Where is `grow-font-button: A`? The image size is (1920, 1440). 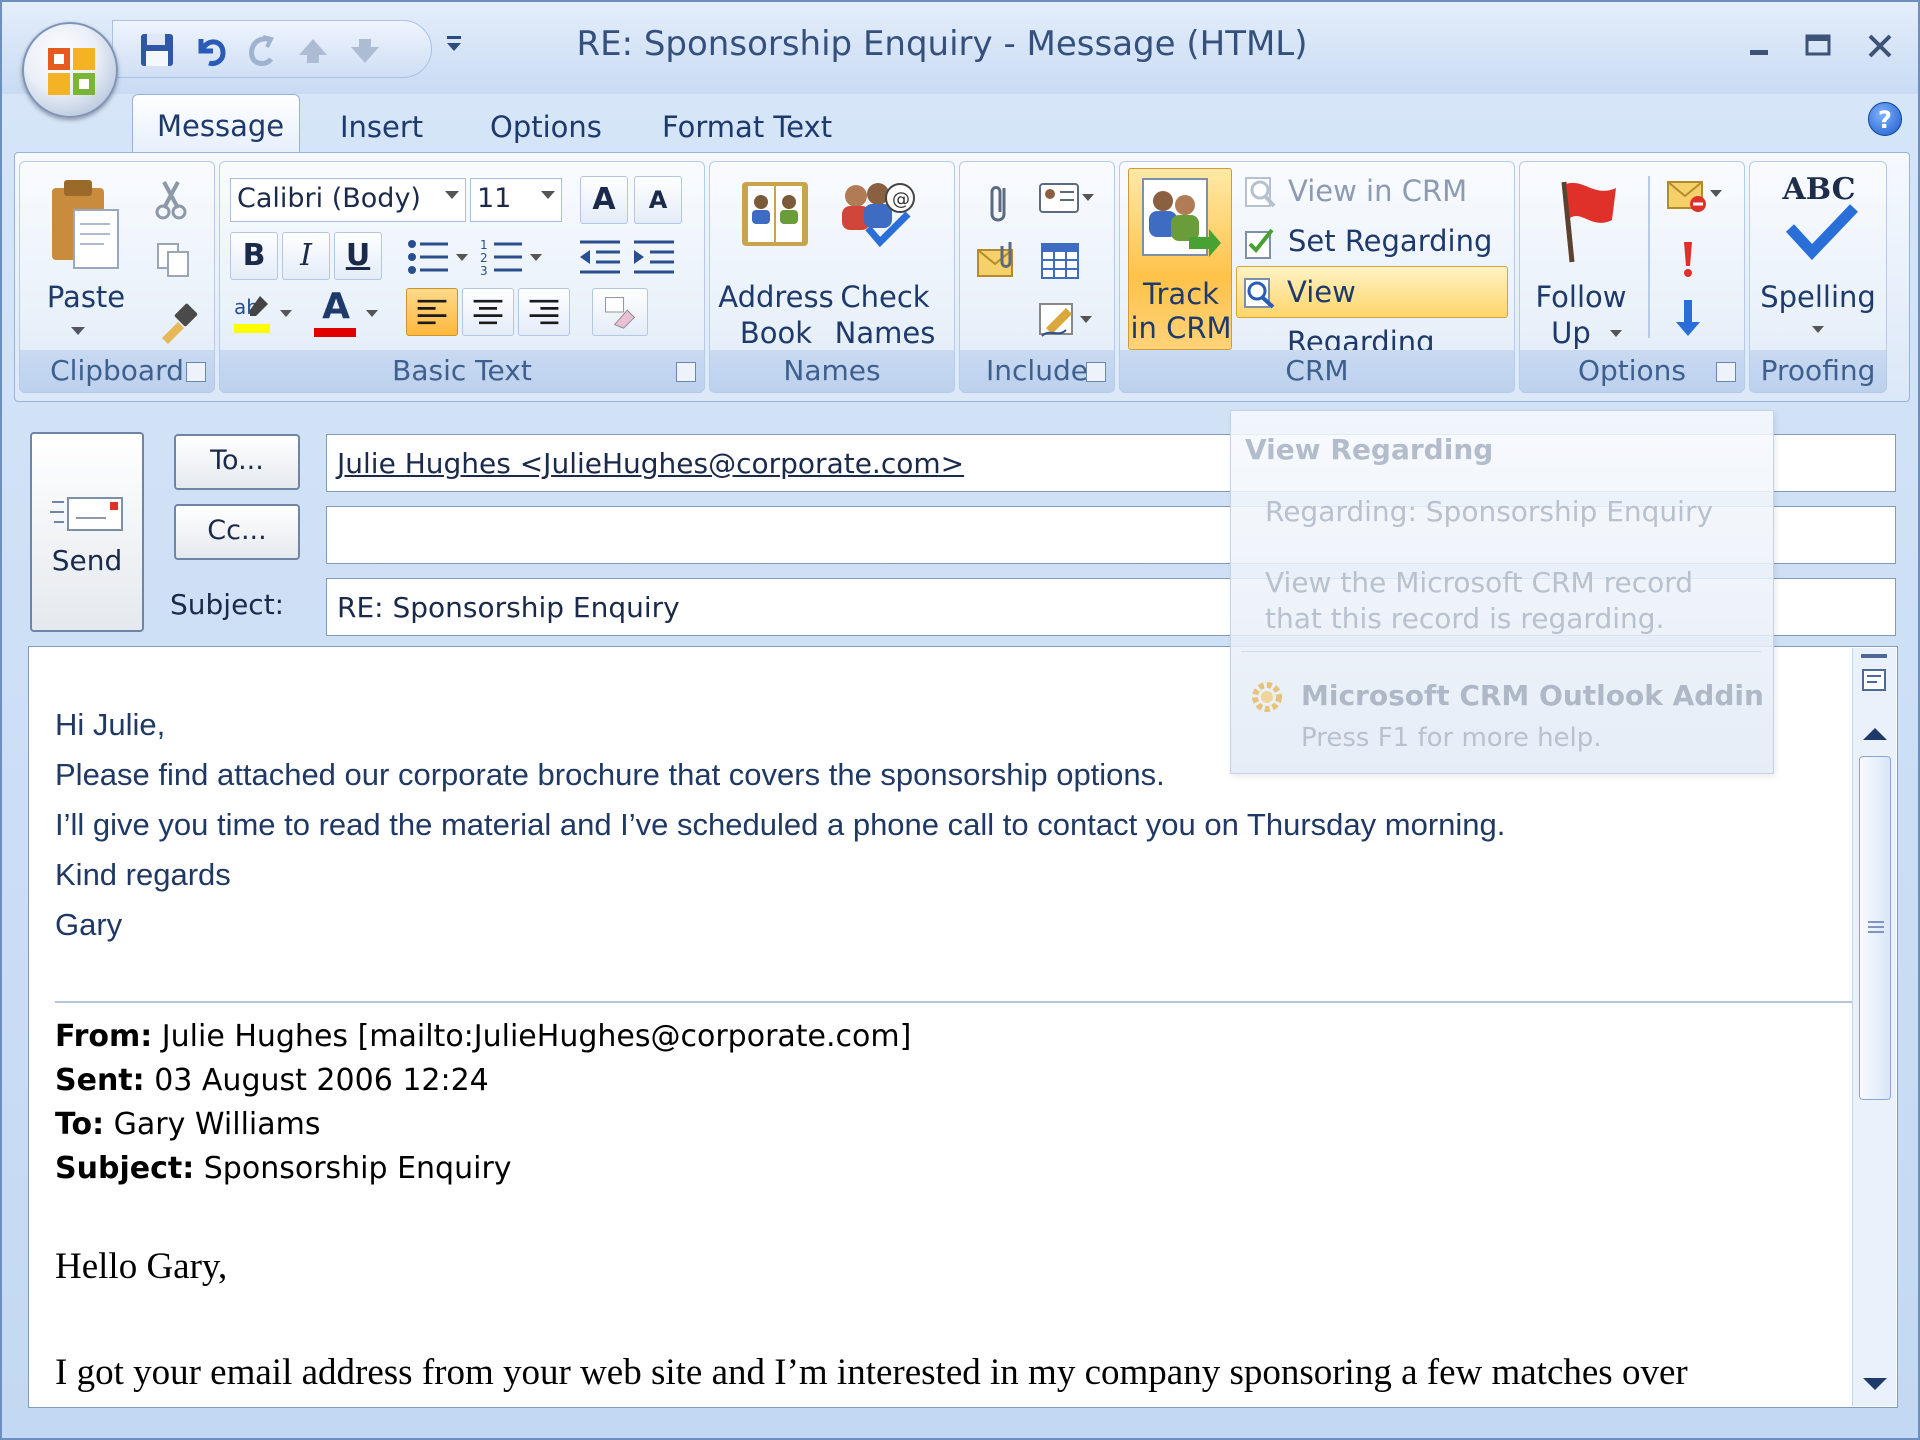 grow-font-button: A is located at coordinates (604, 200).